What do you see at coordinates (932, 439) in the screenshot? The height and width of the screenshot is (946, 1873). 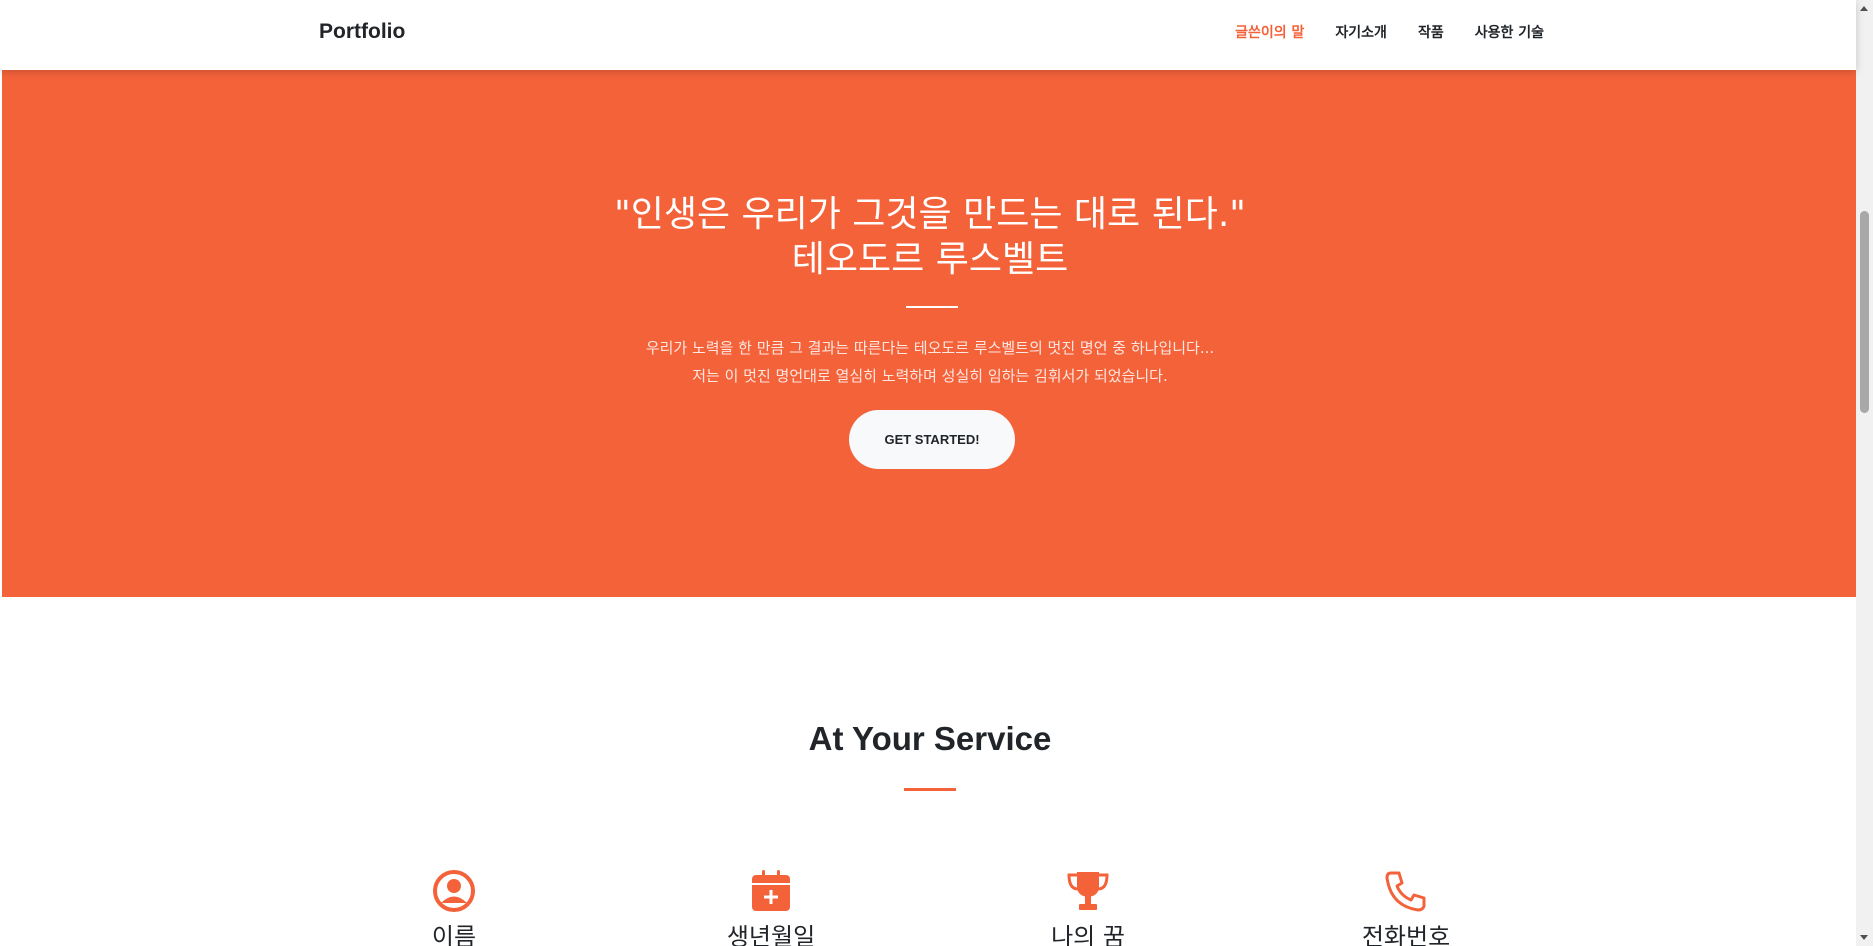 I see `get-started-button: GET STARTED!` at bounding box center [932, 439].